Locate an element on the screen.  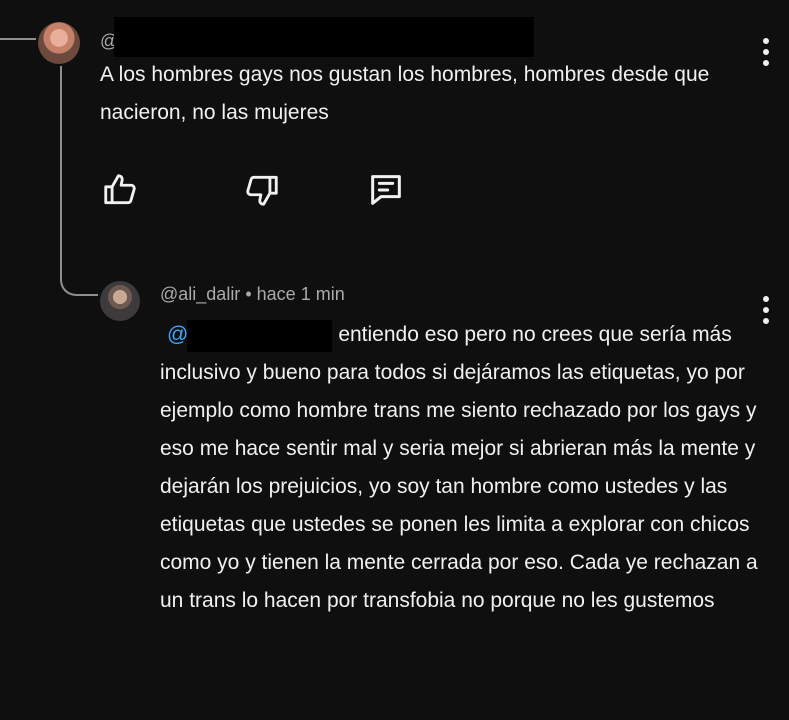
dislike-button is located at coordinates (262, 190).